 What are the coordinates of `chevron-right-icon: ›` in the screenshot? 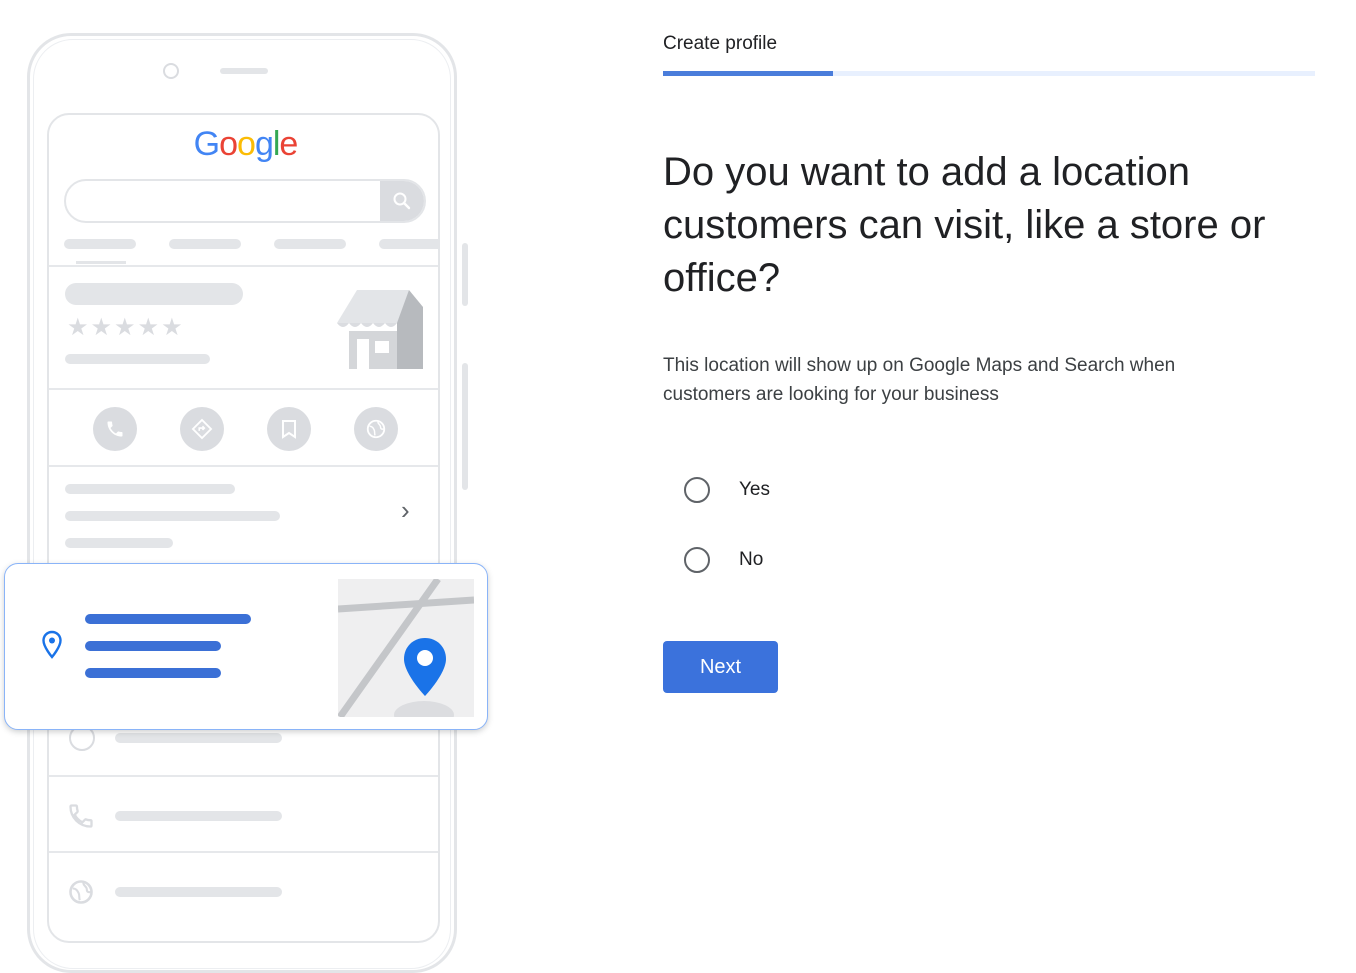 It's located at (405, 510).